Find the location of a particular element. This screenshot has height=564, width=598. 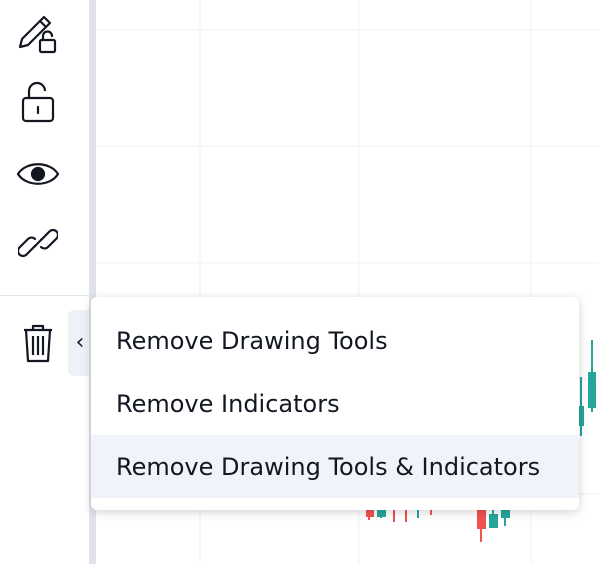

unlock-icon is located at coordinates (38, 102).